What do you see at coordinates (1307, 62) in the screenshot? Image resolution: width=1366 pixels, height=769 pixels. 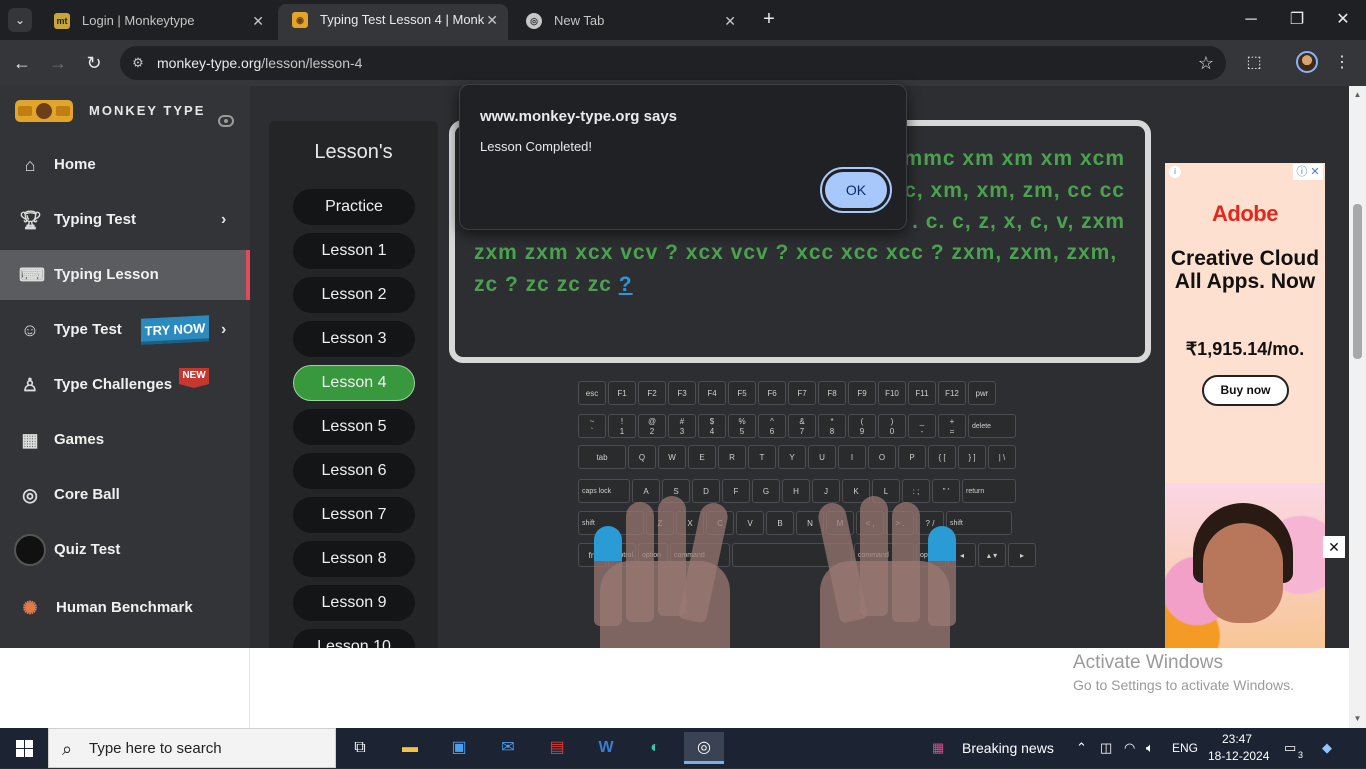 I see `profile-avatar` at bounding box center [1307, 62].